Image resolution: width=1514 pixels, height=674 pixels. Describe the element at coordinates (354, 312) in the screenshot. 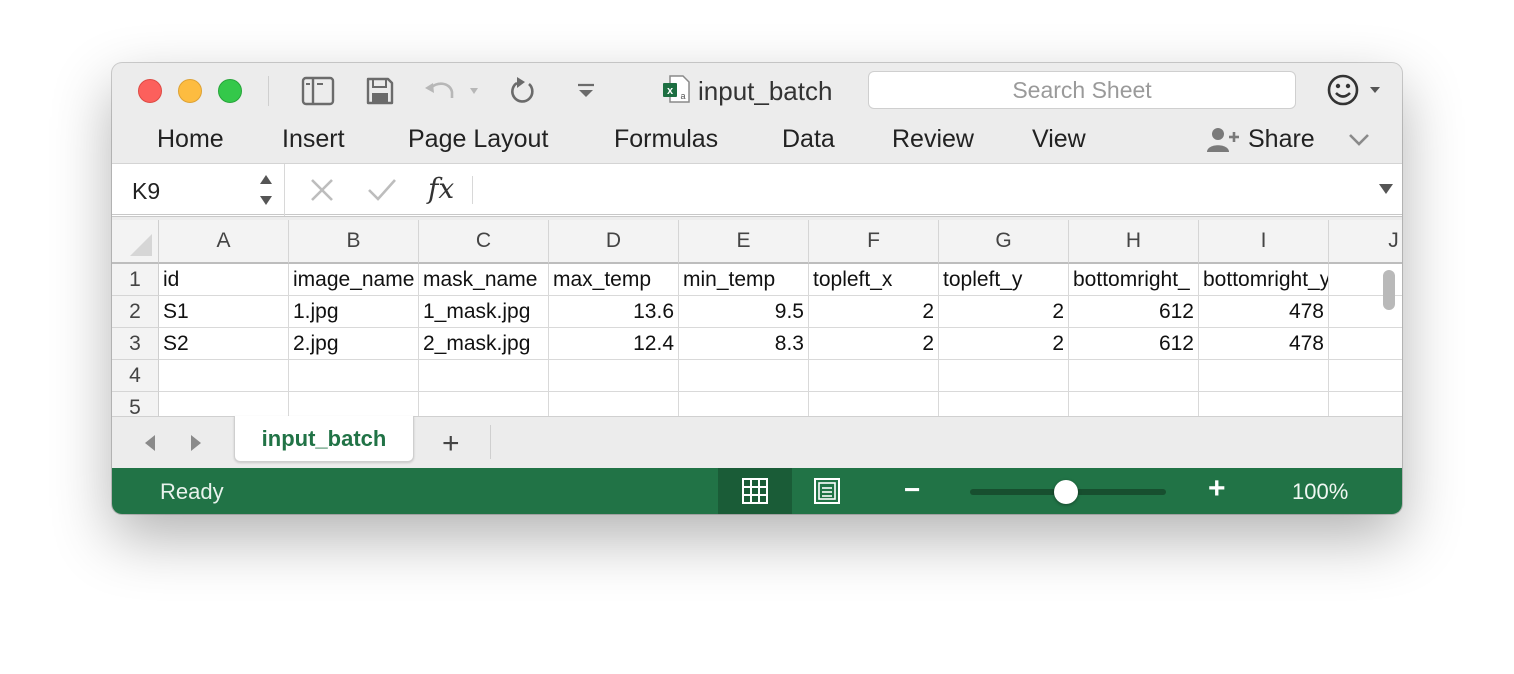

I see `cell-b2: 1.jpg` at that location.